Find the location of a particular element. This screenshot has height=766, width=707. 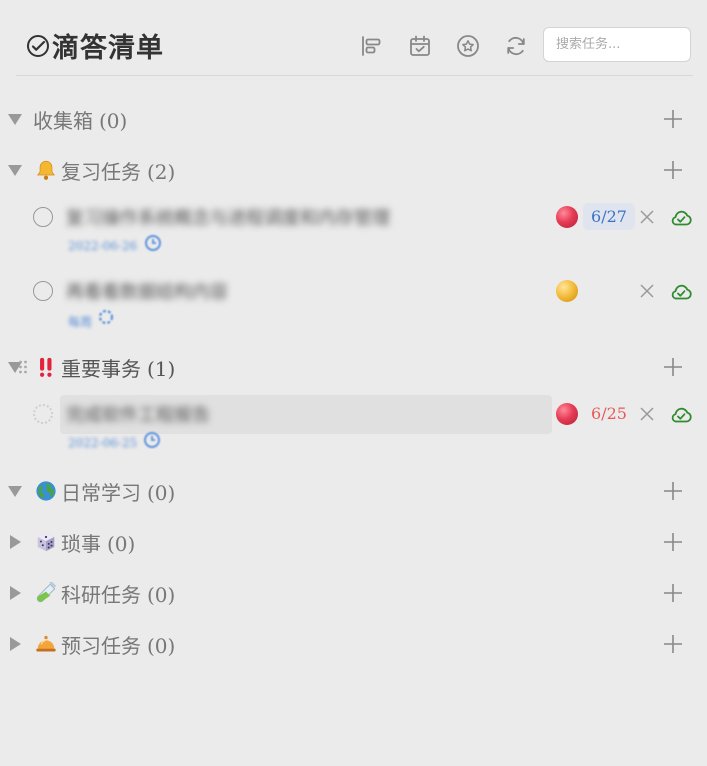

task-meta: 2022-06-26 is located at coordinates (103, 246).